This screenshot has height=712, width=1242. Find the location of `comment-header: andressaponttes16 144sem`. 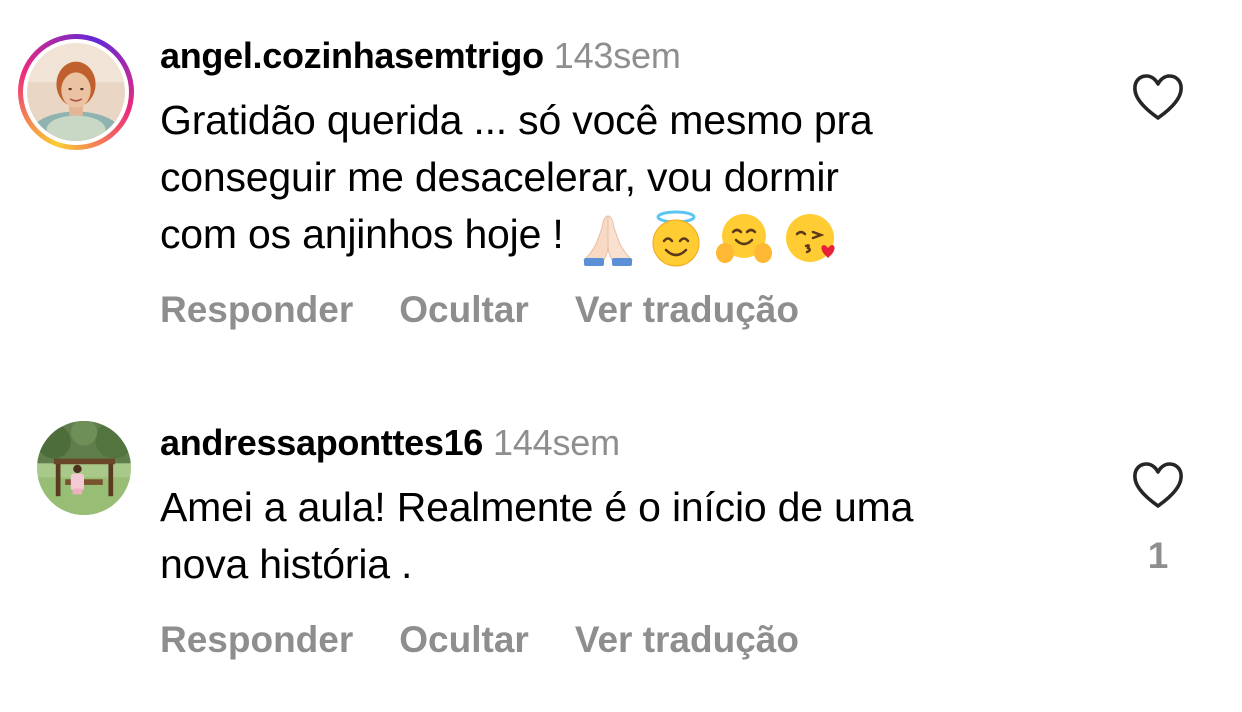

comment-header: andressaponttes16 144sem is located at coordinates (390, 443).